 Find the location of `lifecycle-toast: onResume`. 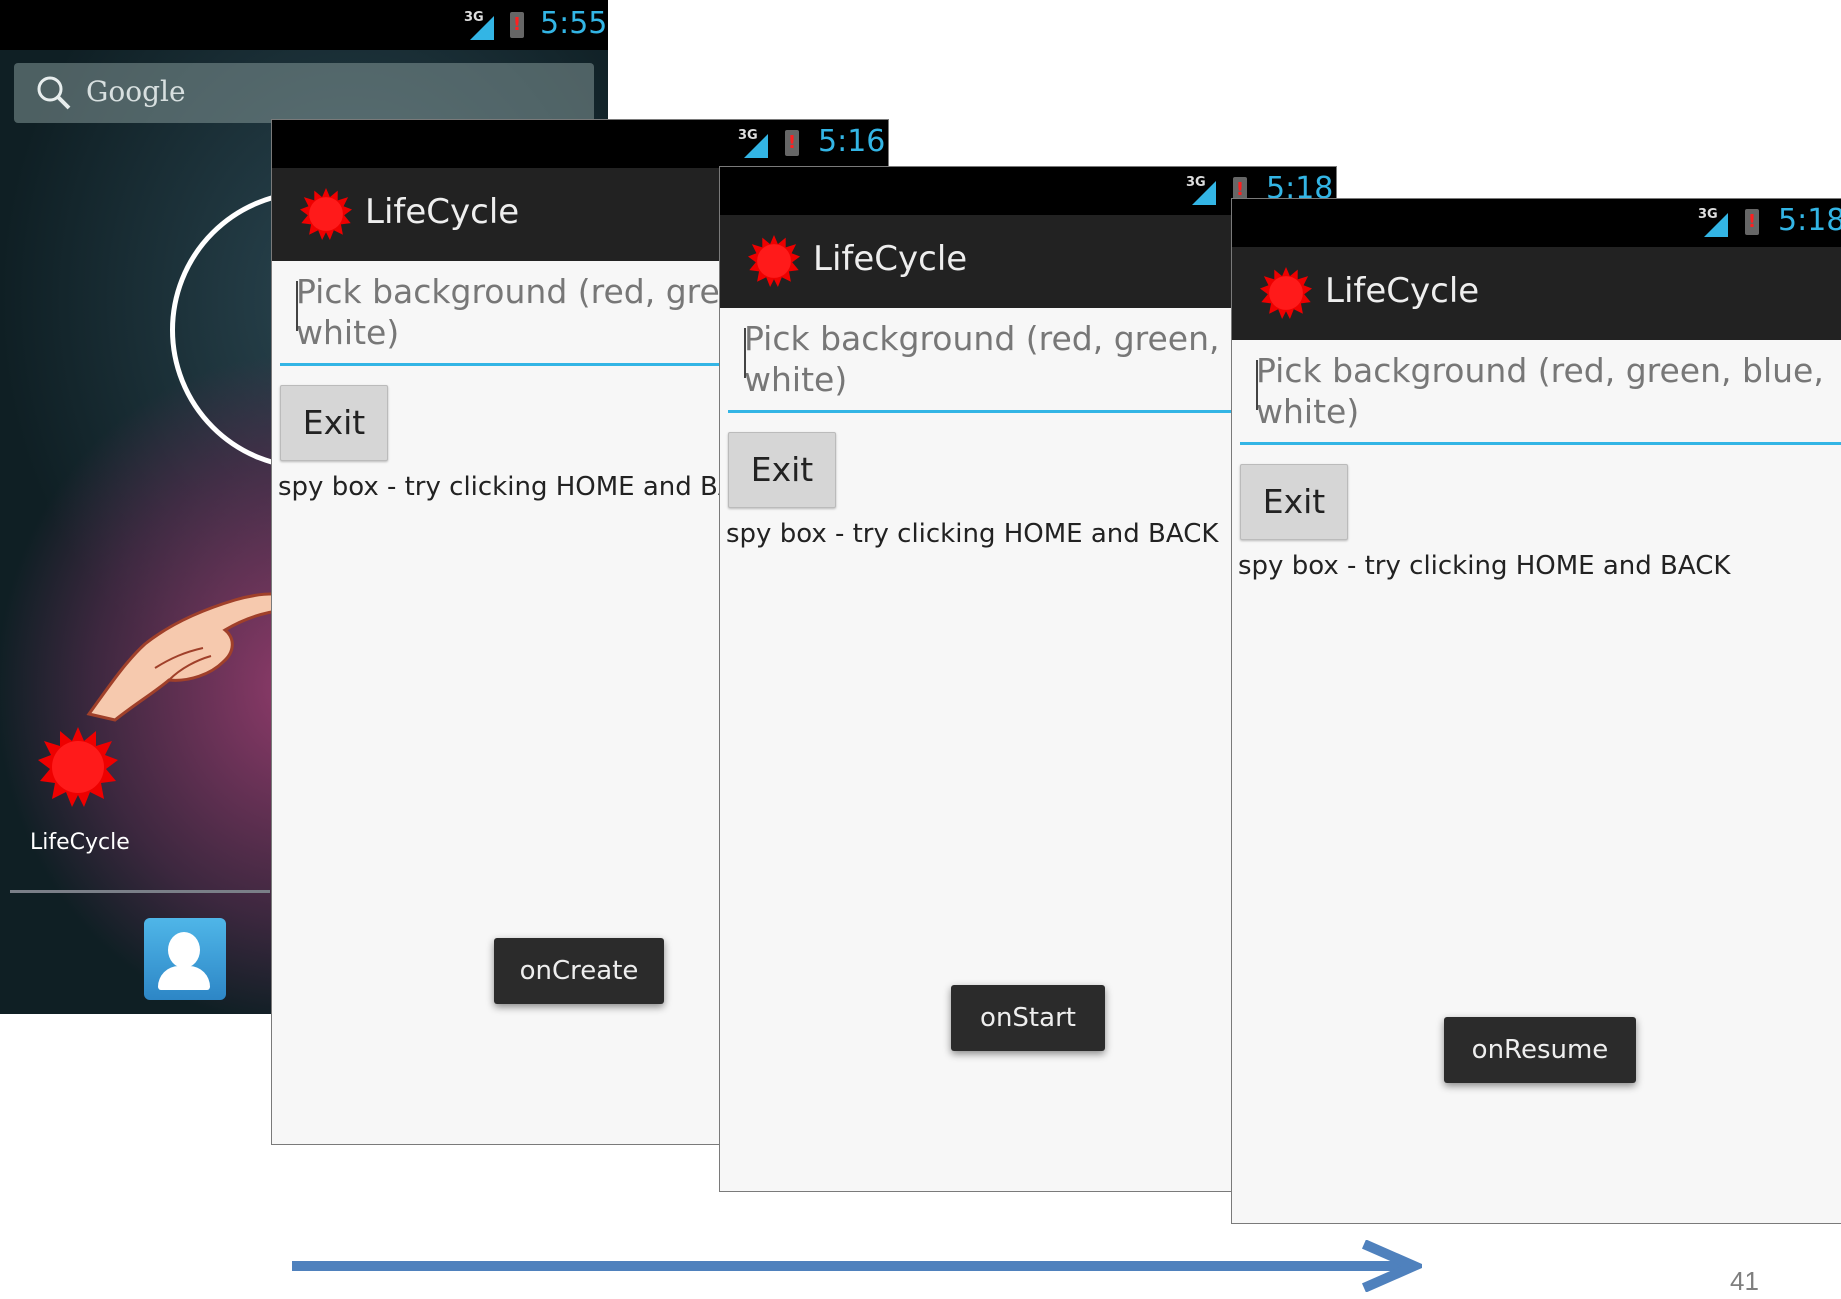

lifecycle-toast: onResume is located at coordinates (1540, 1050).